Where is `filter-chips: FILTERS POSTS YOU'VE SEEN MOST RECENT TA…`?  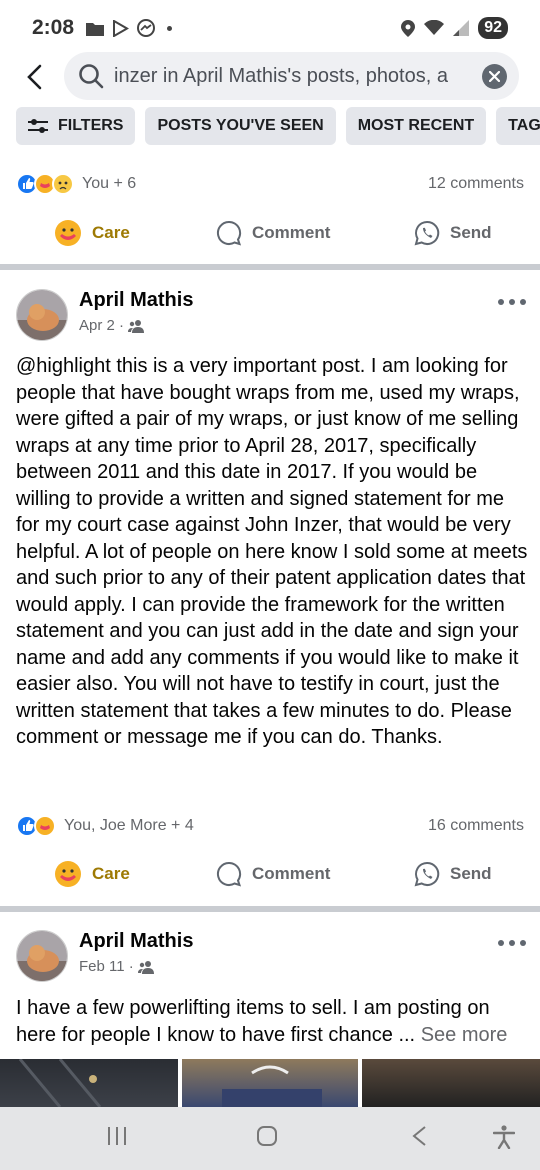
filter-chips: FILTERS POSTS YOU'VE SEEN MOST RECENT TA… is located at coordinates (278, 126).